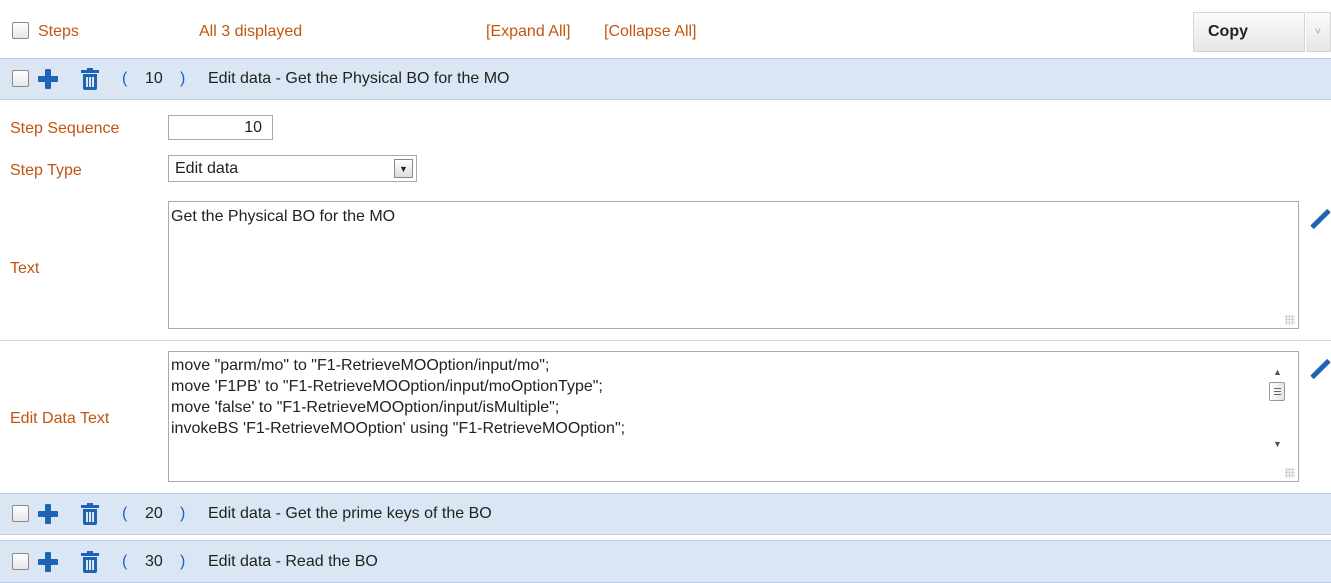 This screenshot has height=583, width=1331. What do you see at coordinates (154, 78) in the screenshot?
I see `step-sequence: 10` at bounding box center [154, 78].